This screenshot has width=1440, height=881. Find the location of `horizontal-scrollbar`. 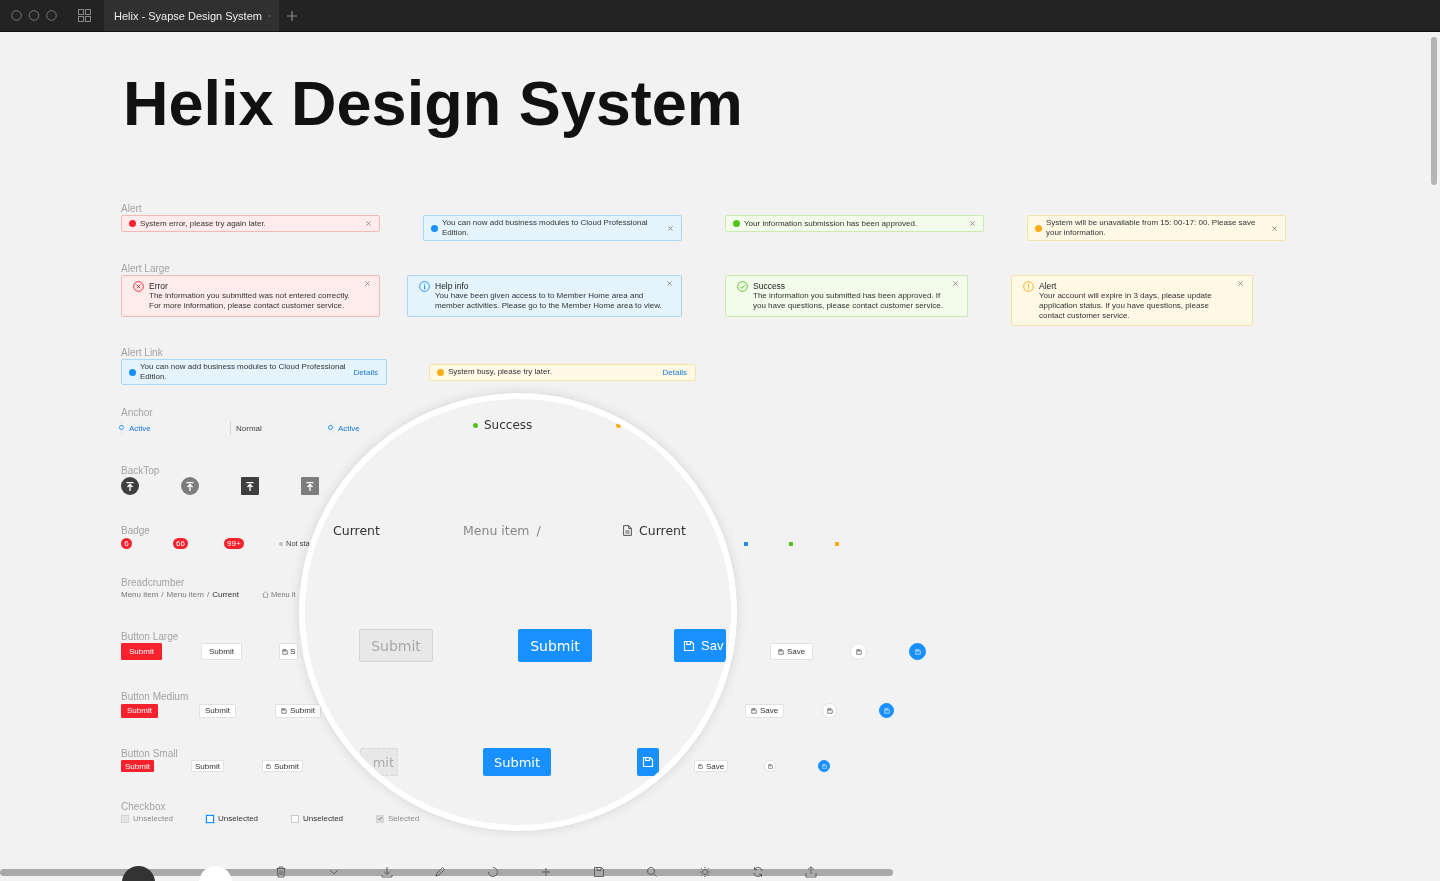

horizontal-scrollbar is located at coordinates (446, 872).